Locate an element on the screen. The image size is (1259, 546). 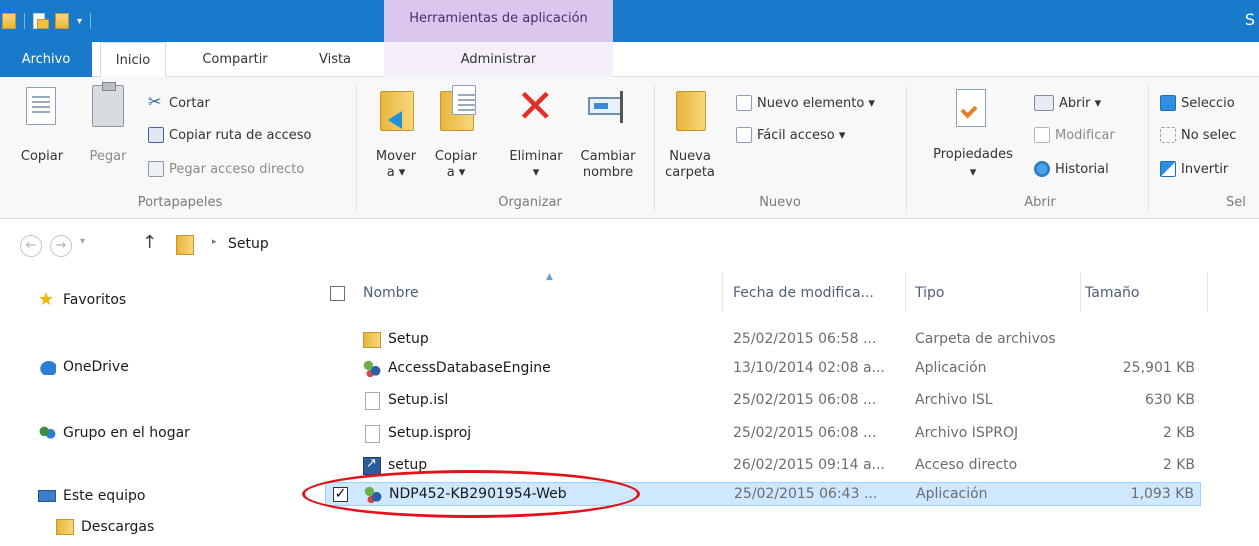
file-size: 2 KB is located at coordinates (1178, 465).